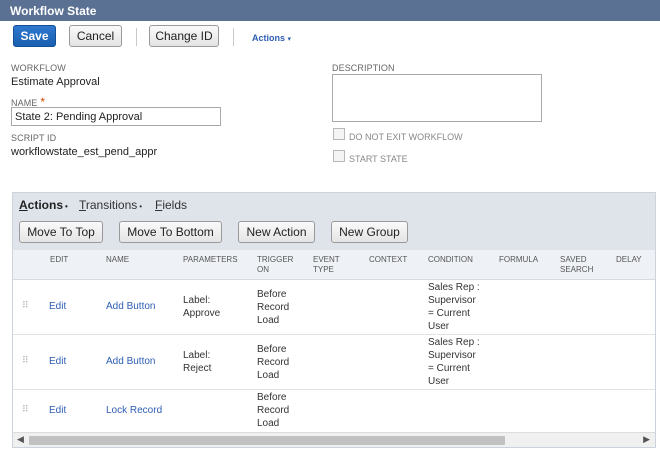  What do you see at coordinates (339, 134) in the screenshot?
I see `do-not-exit-workflow-checkbox` at bounding box center [339, 134].